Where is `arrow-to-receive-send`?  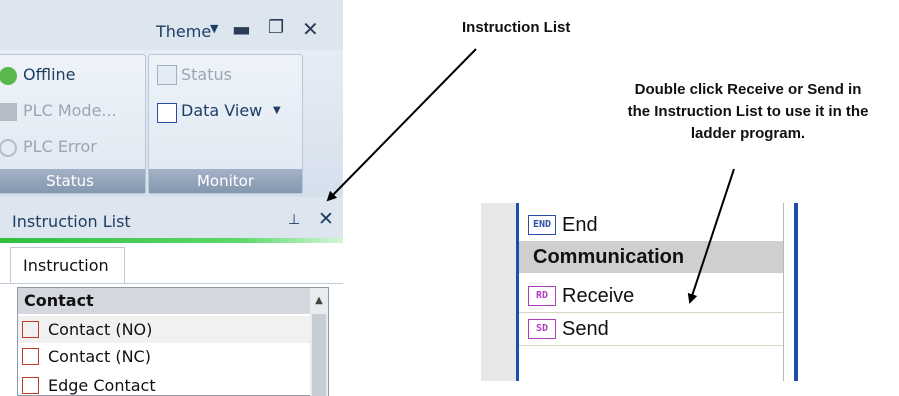 arrow-to-receive-send is located at coordinates (711, 236).